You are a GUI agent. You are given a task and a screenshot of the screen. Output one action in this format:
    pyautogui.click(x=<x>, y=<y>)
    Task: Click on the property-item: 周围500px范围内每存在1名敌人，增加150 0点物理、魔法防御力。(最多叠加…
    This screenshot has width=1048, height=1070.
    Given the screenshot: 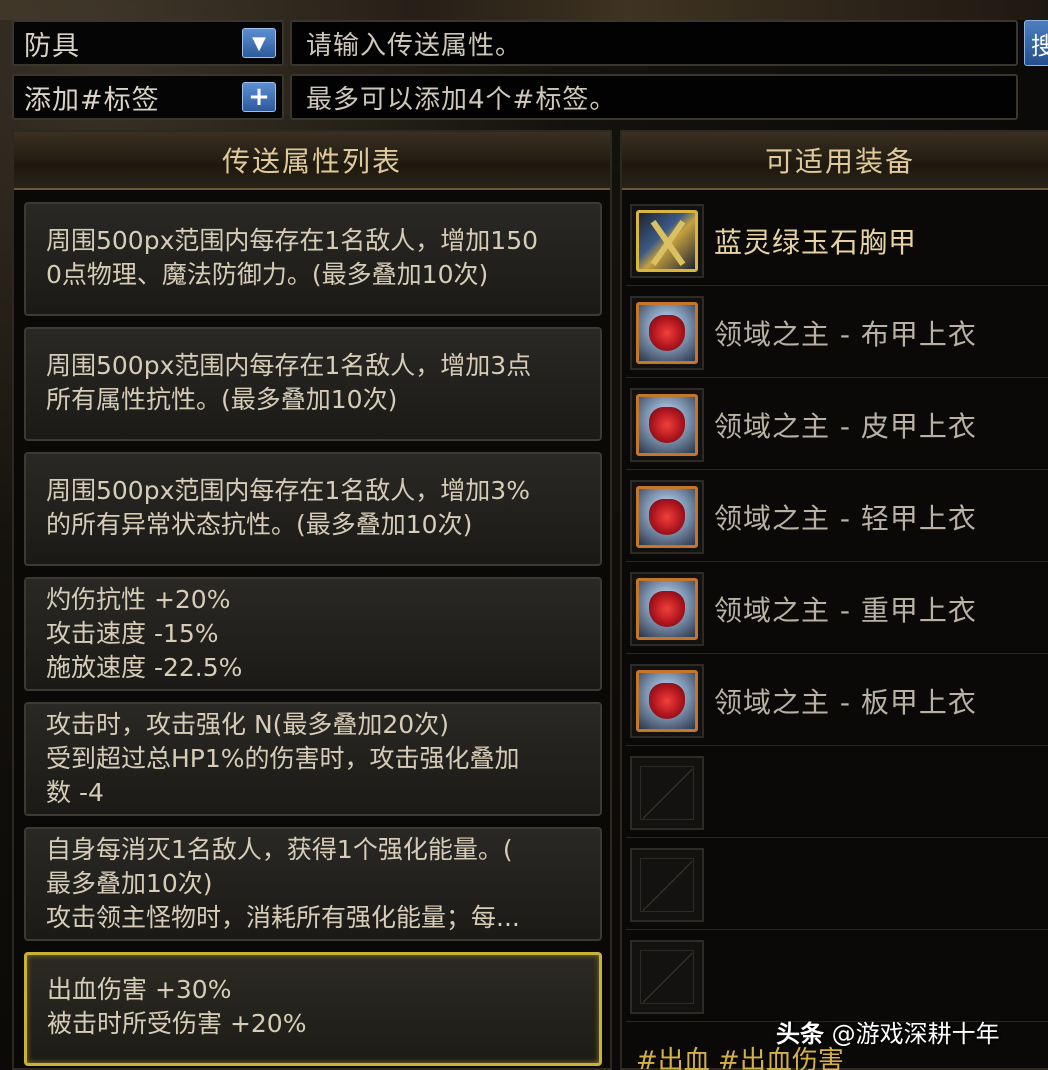 What is the action you would take?
    pyautogui.click(x=313, y=259)
    